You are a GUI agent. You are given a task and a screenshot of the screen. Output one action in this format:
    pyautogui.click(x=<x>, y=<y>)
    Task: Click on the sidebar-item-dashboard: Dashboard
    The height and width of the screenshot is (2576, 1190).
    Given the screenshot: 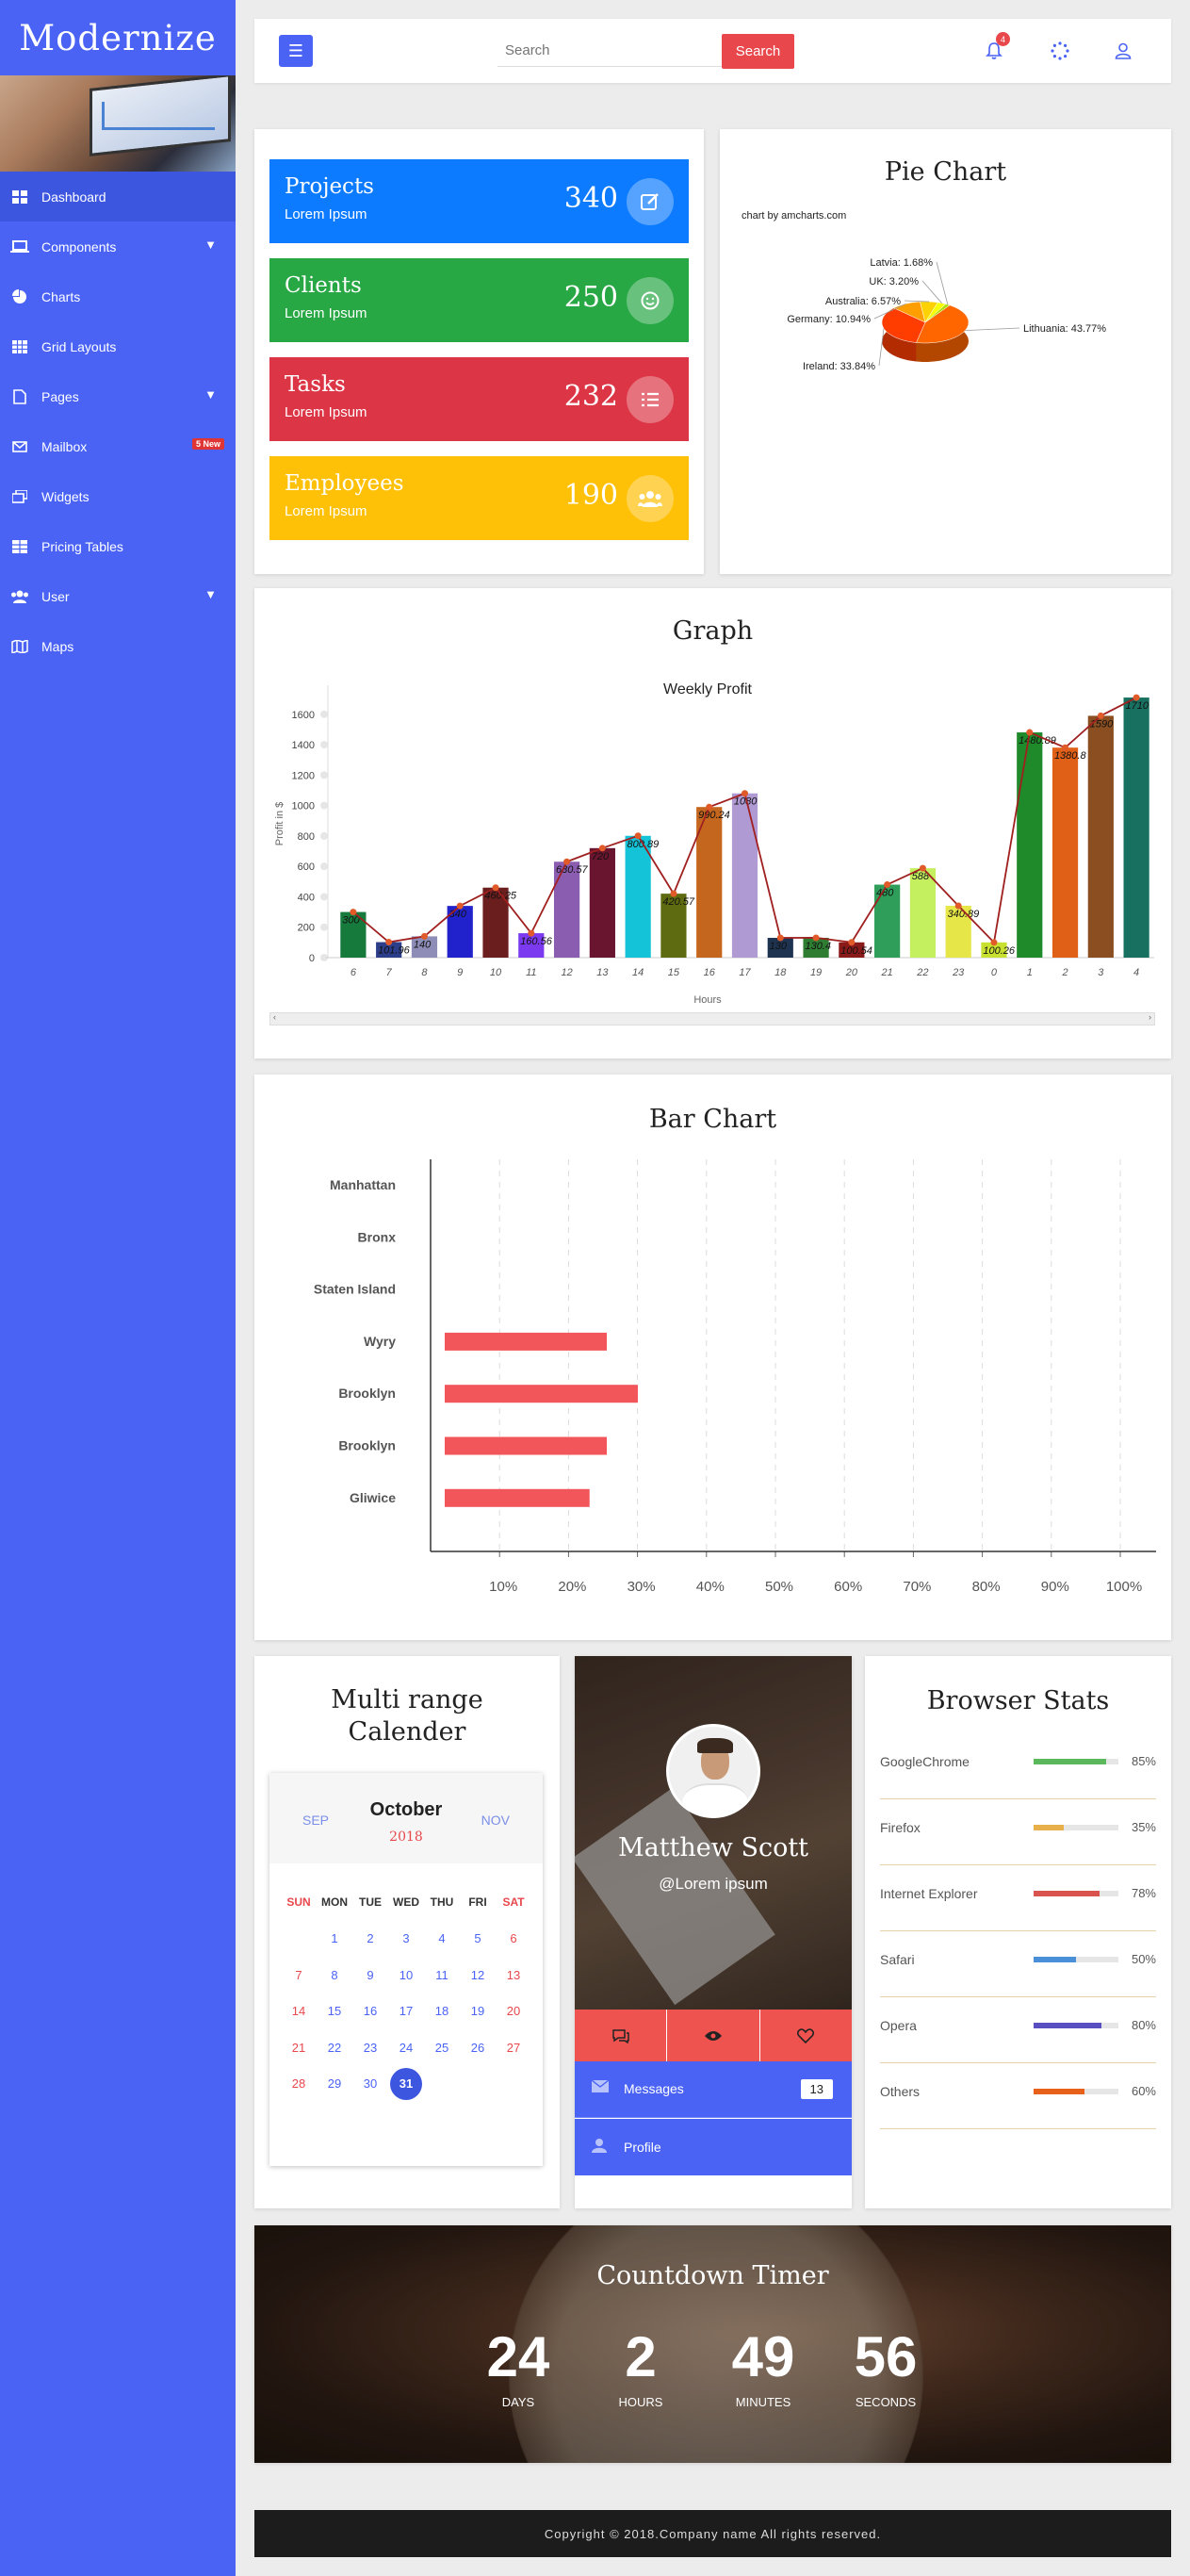 What is the action you would take?
    pyautogui.click(x=118, y=197)
    